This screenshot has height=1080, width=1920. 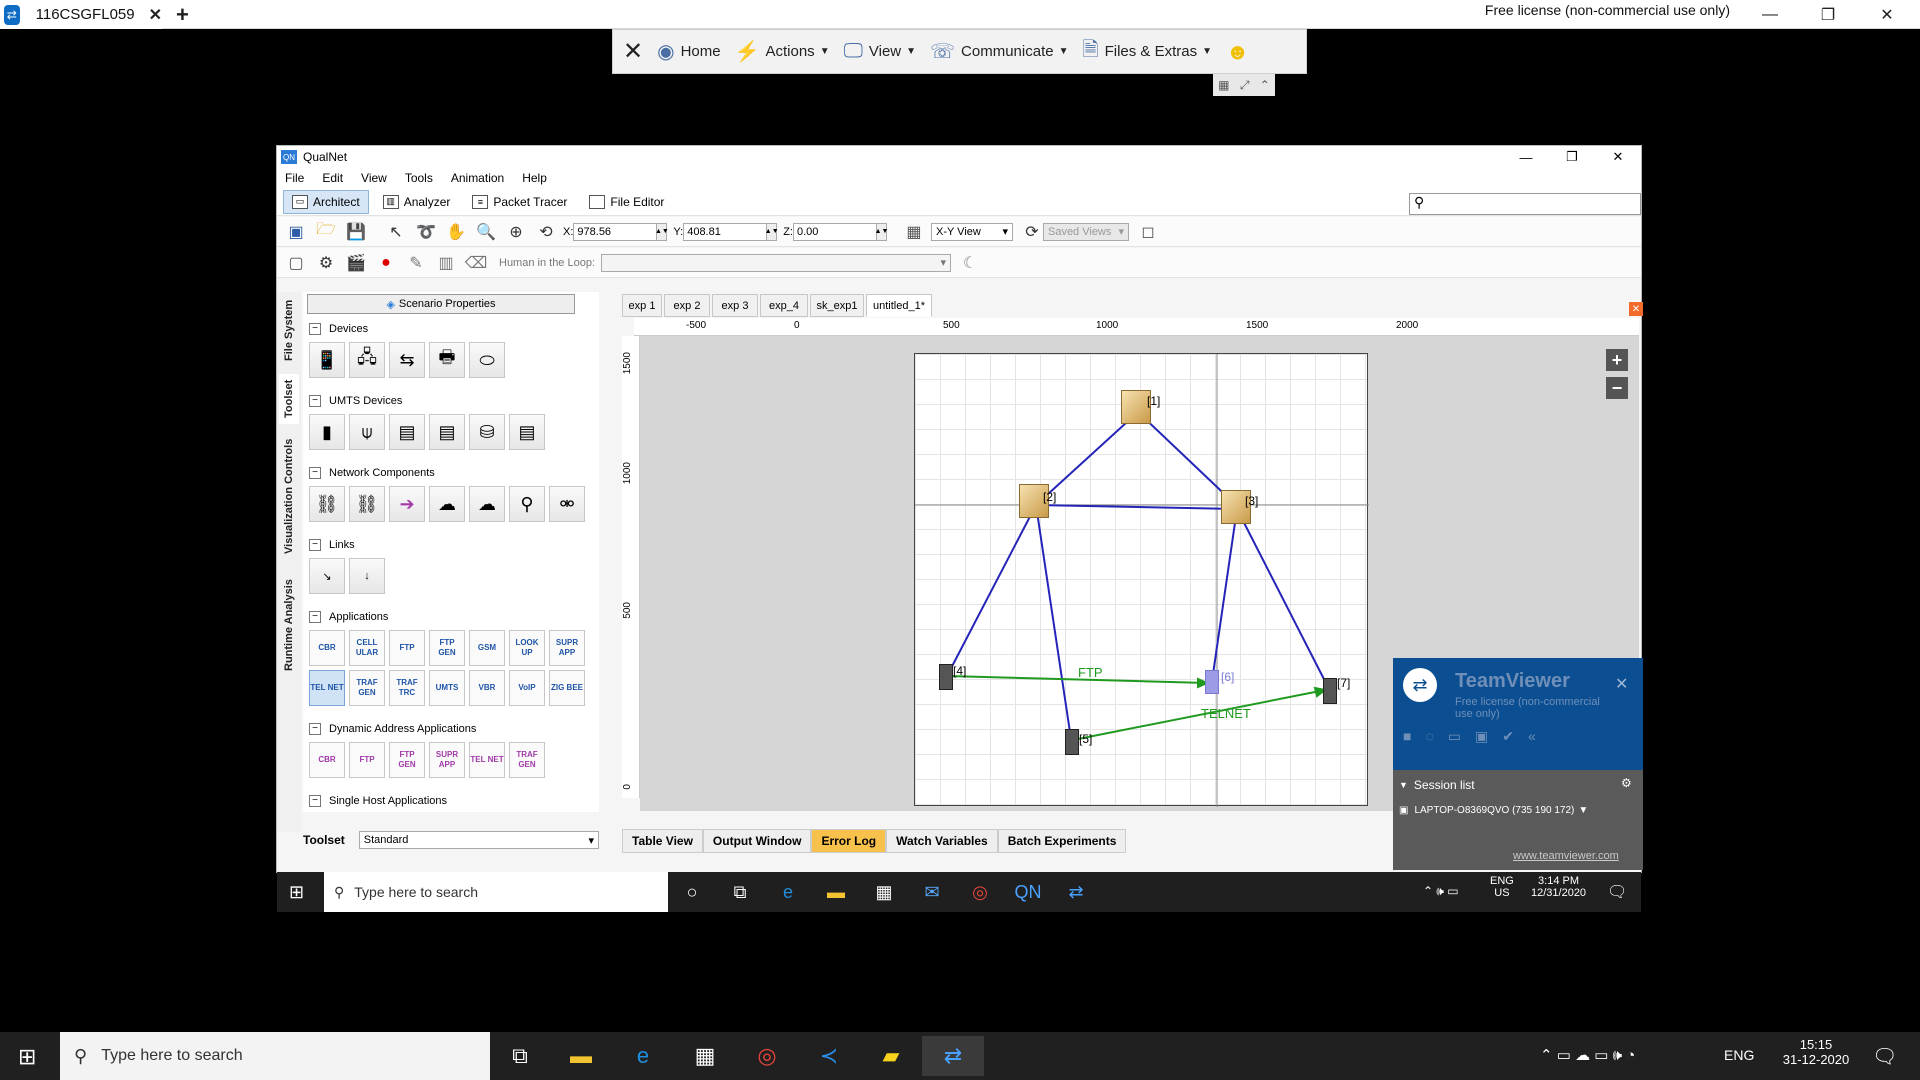 I want to click on hitl-input: ▾, so click(x=776, y=262).